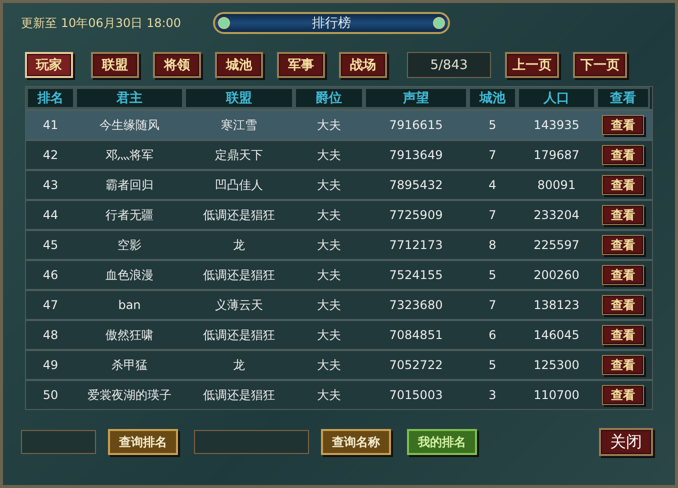 This screenshot has height=488, width=678. Describe the element at coordinates (493, 185) in the screenshot. I see `table-cell-text: 4` at that location.